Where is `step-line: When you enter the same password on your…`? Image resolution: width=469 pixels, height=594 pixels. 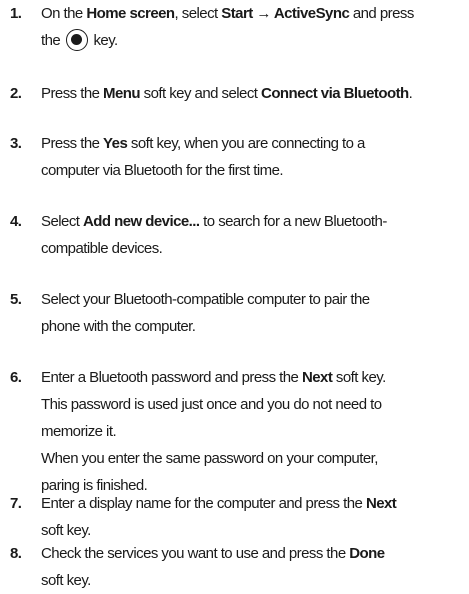 step-line: When you enter the same password on your… is located at coordinates (255, 458).